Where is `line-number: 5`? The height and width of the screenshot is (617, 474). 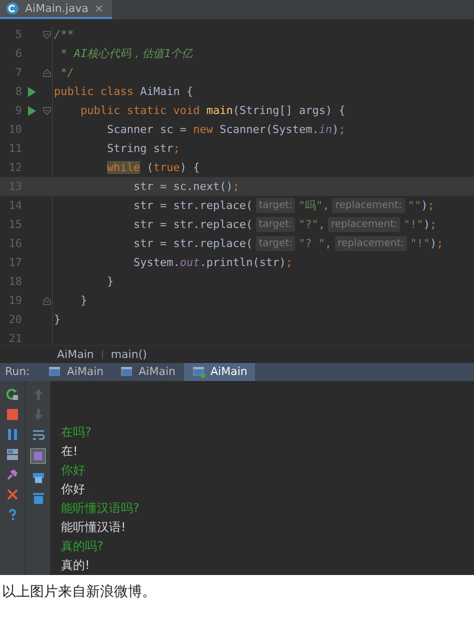
line-number: 5 is located at coordinates (18, 35).